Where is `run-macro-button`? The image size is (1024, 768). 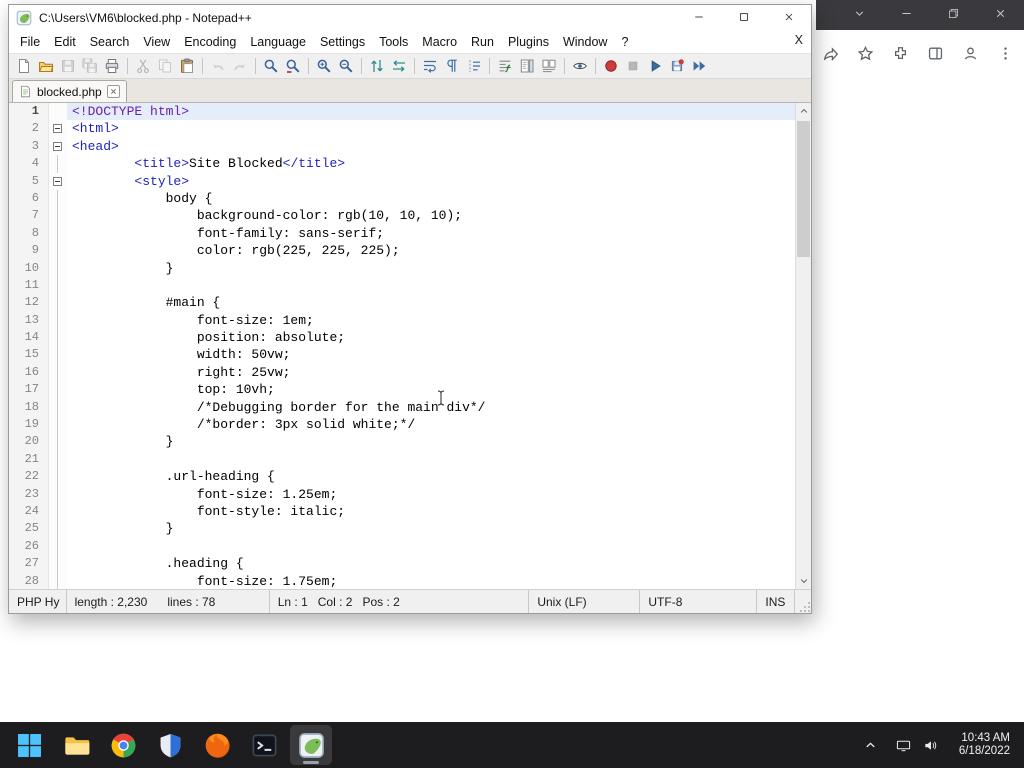
run-macro-button is located at coordinates (699, 66).